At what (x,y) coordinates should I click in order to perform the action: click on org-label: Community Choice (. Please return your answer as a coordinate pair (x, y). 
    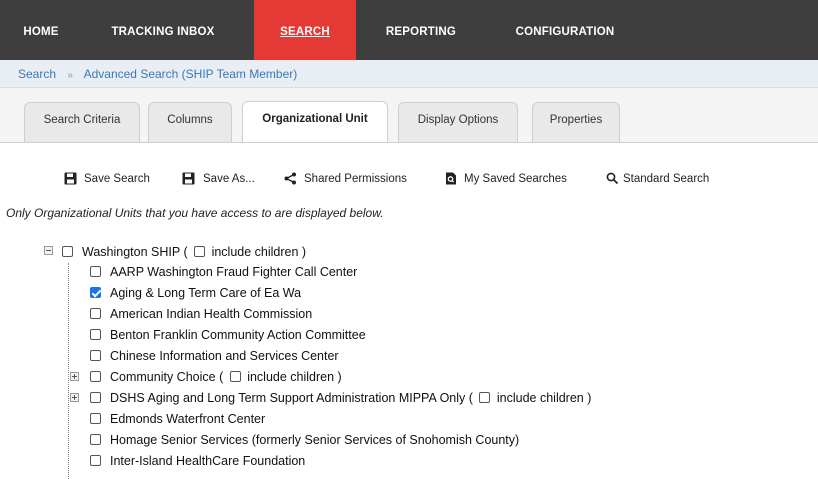
    Looking at the image, I should click on (167, 377).